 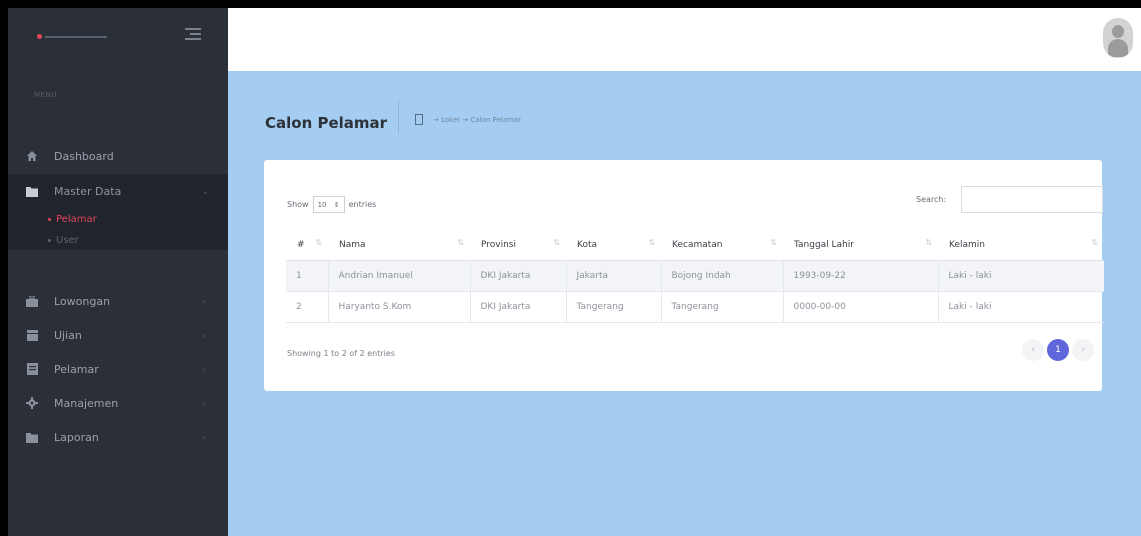 What do you see at coordinates (931, 199) in the screenshot?
I see `search-label: Search:` at bounding box center [931, 199].